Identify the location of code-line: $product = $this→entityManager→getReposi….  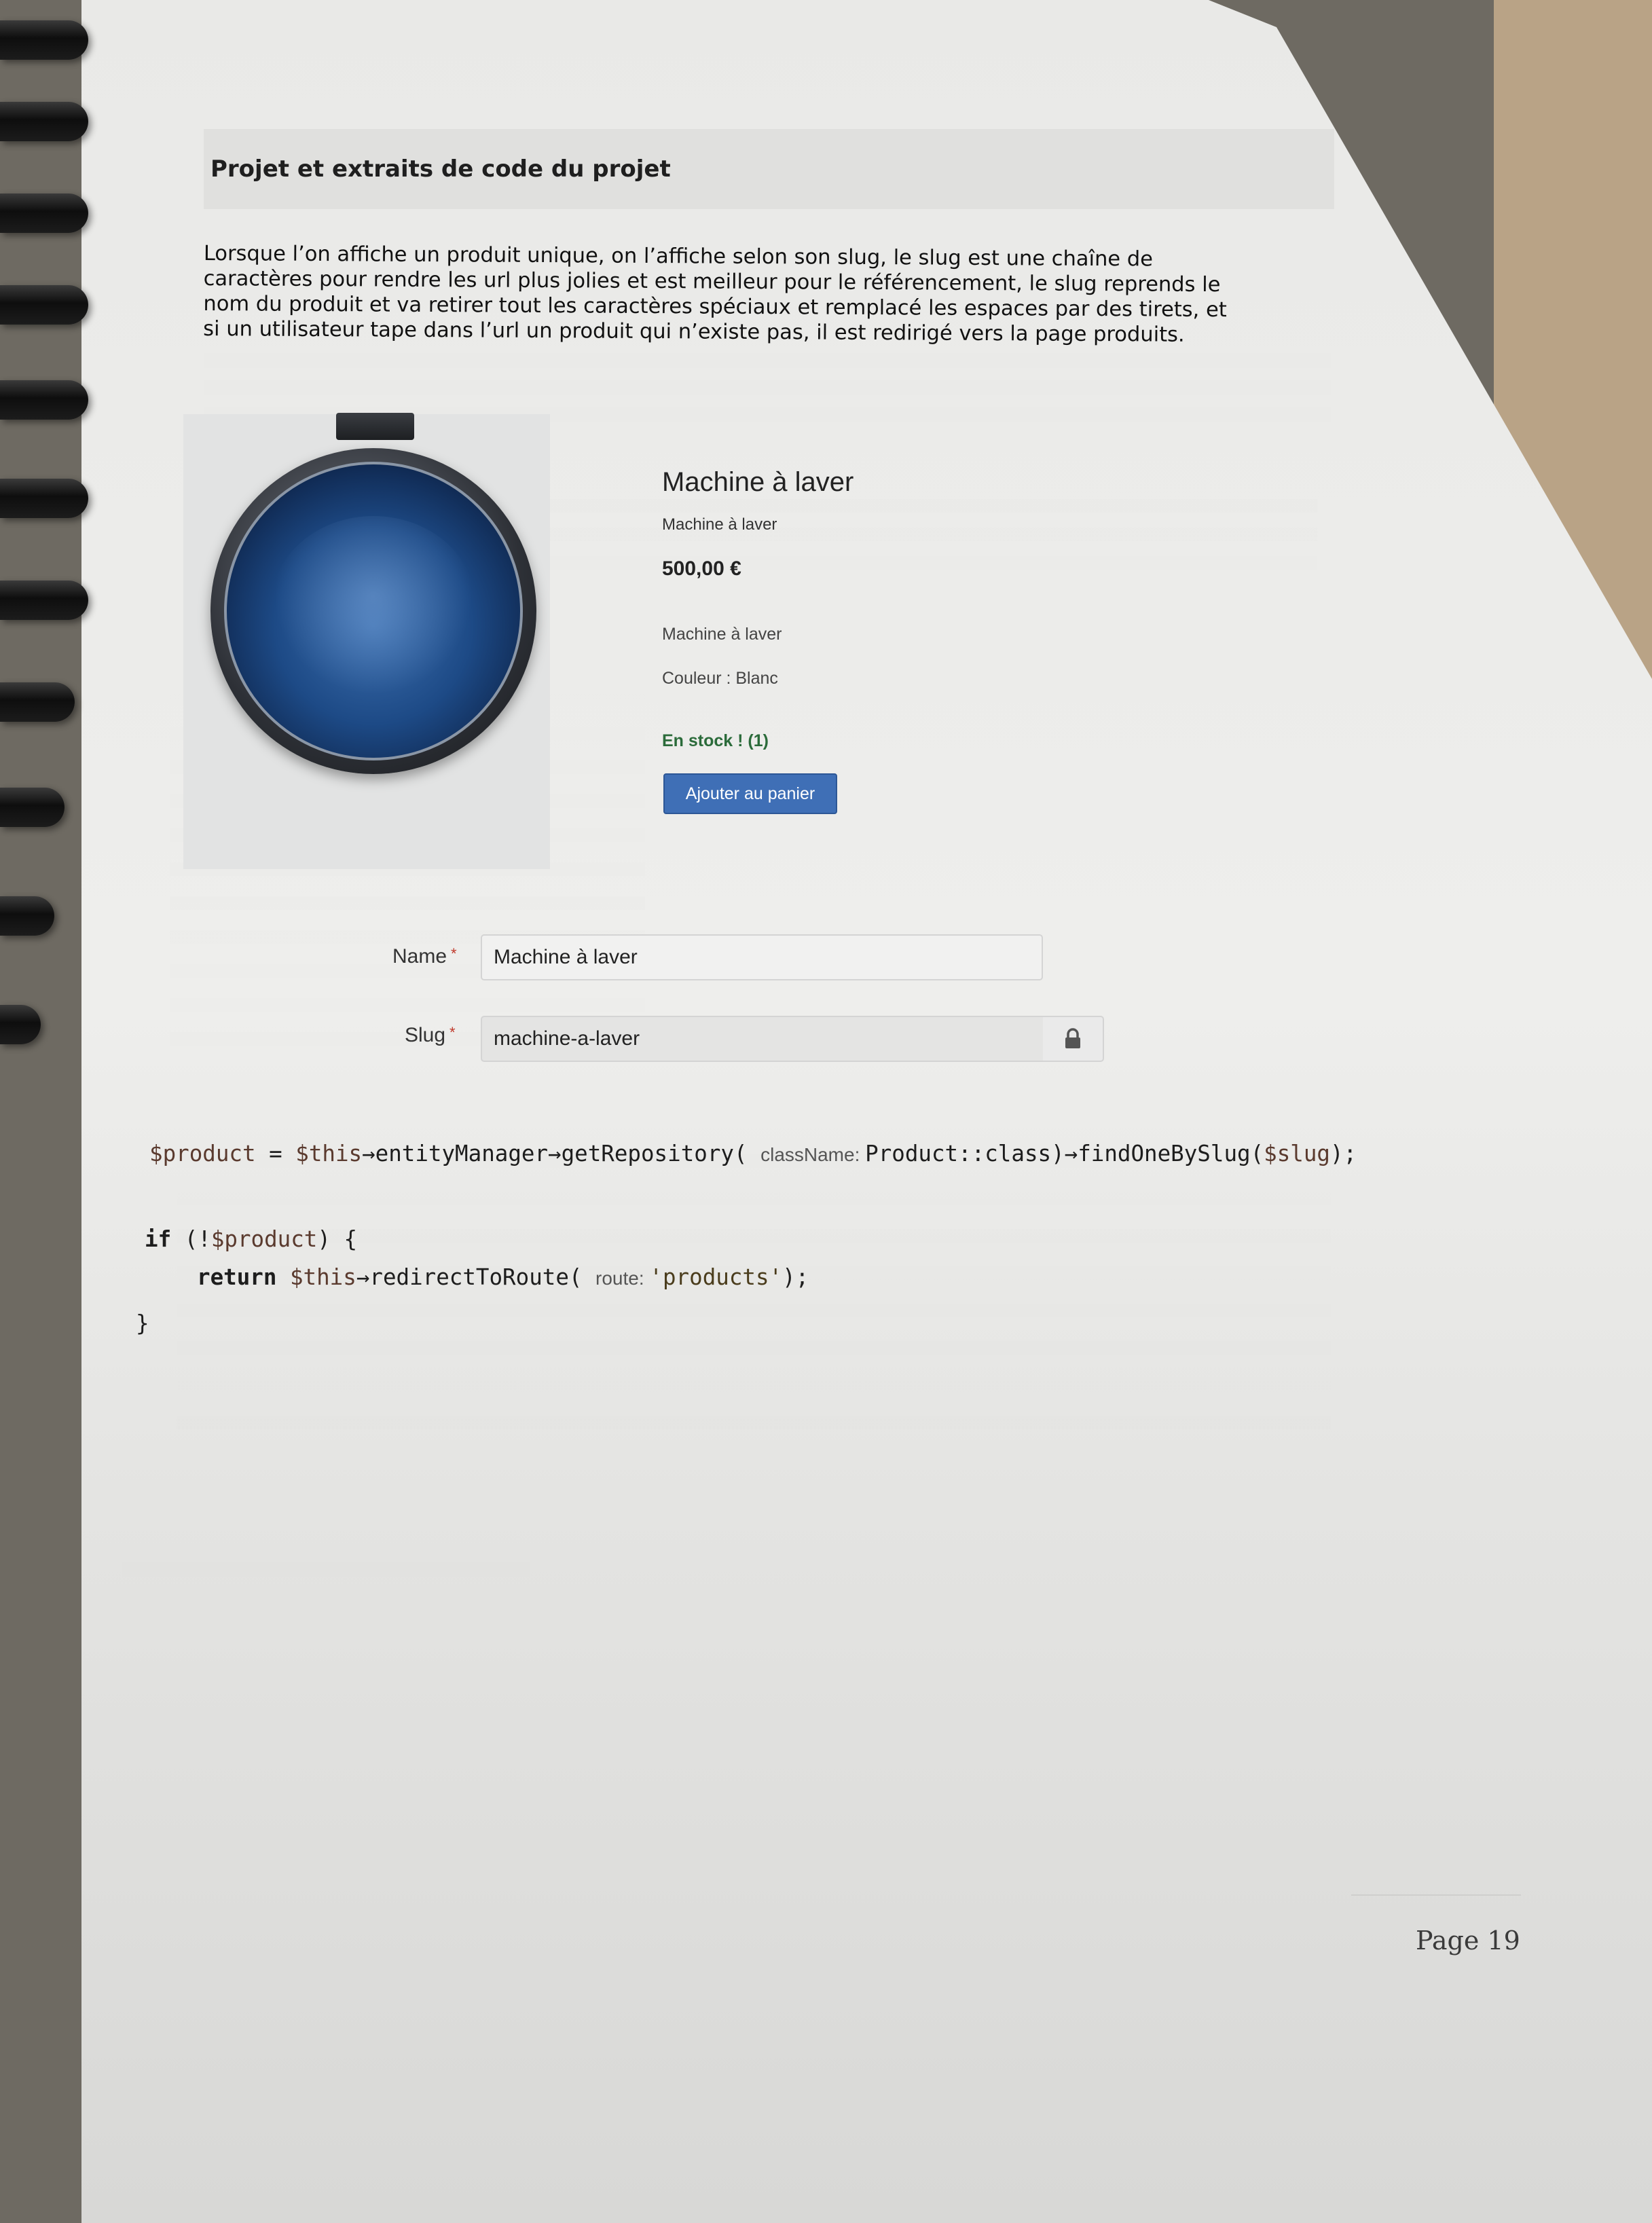
(753, 1153).